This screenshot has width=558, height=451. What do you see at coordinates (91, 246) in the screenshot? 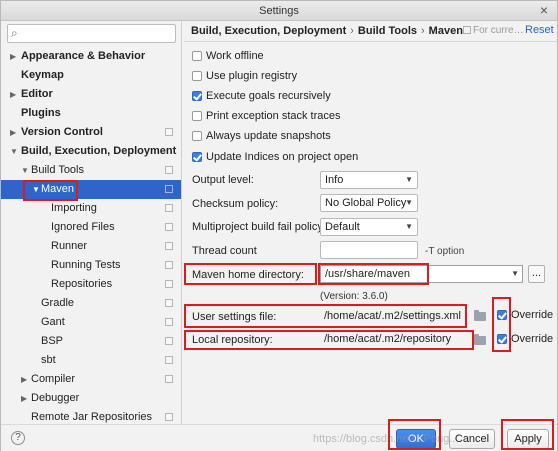
I see `sidebar-item-runner: Runner` at bounding box center [91, 246].